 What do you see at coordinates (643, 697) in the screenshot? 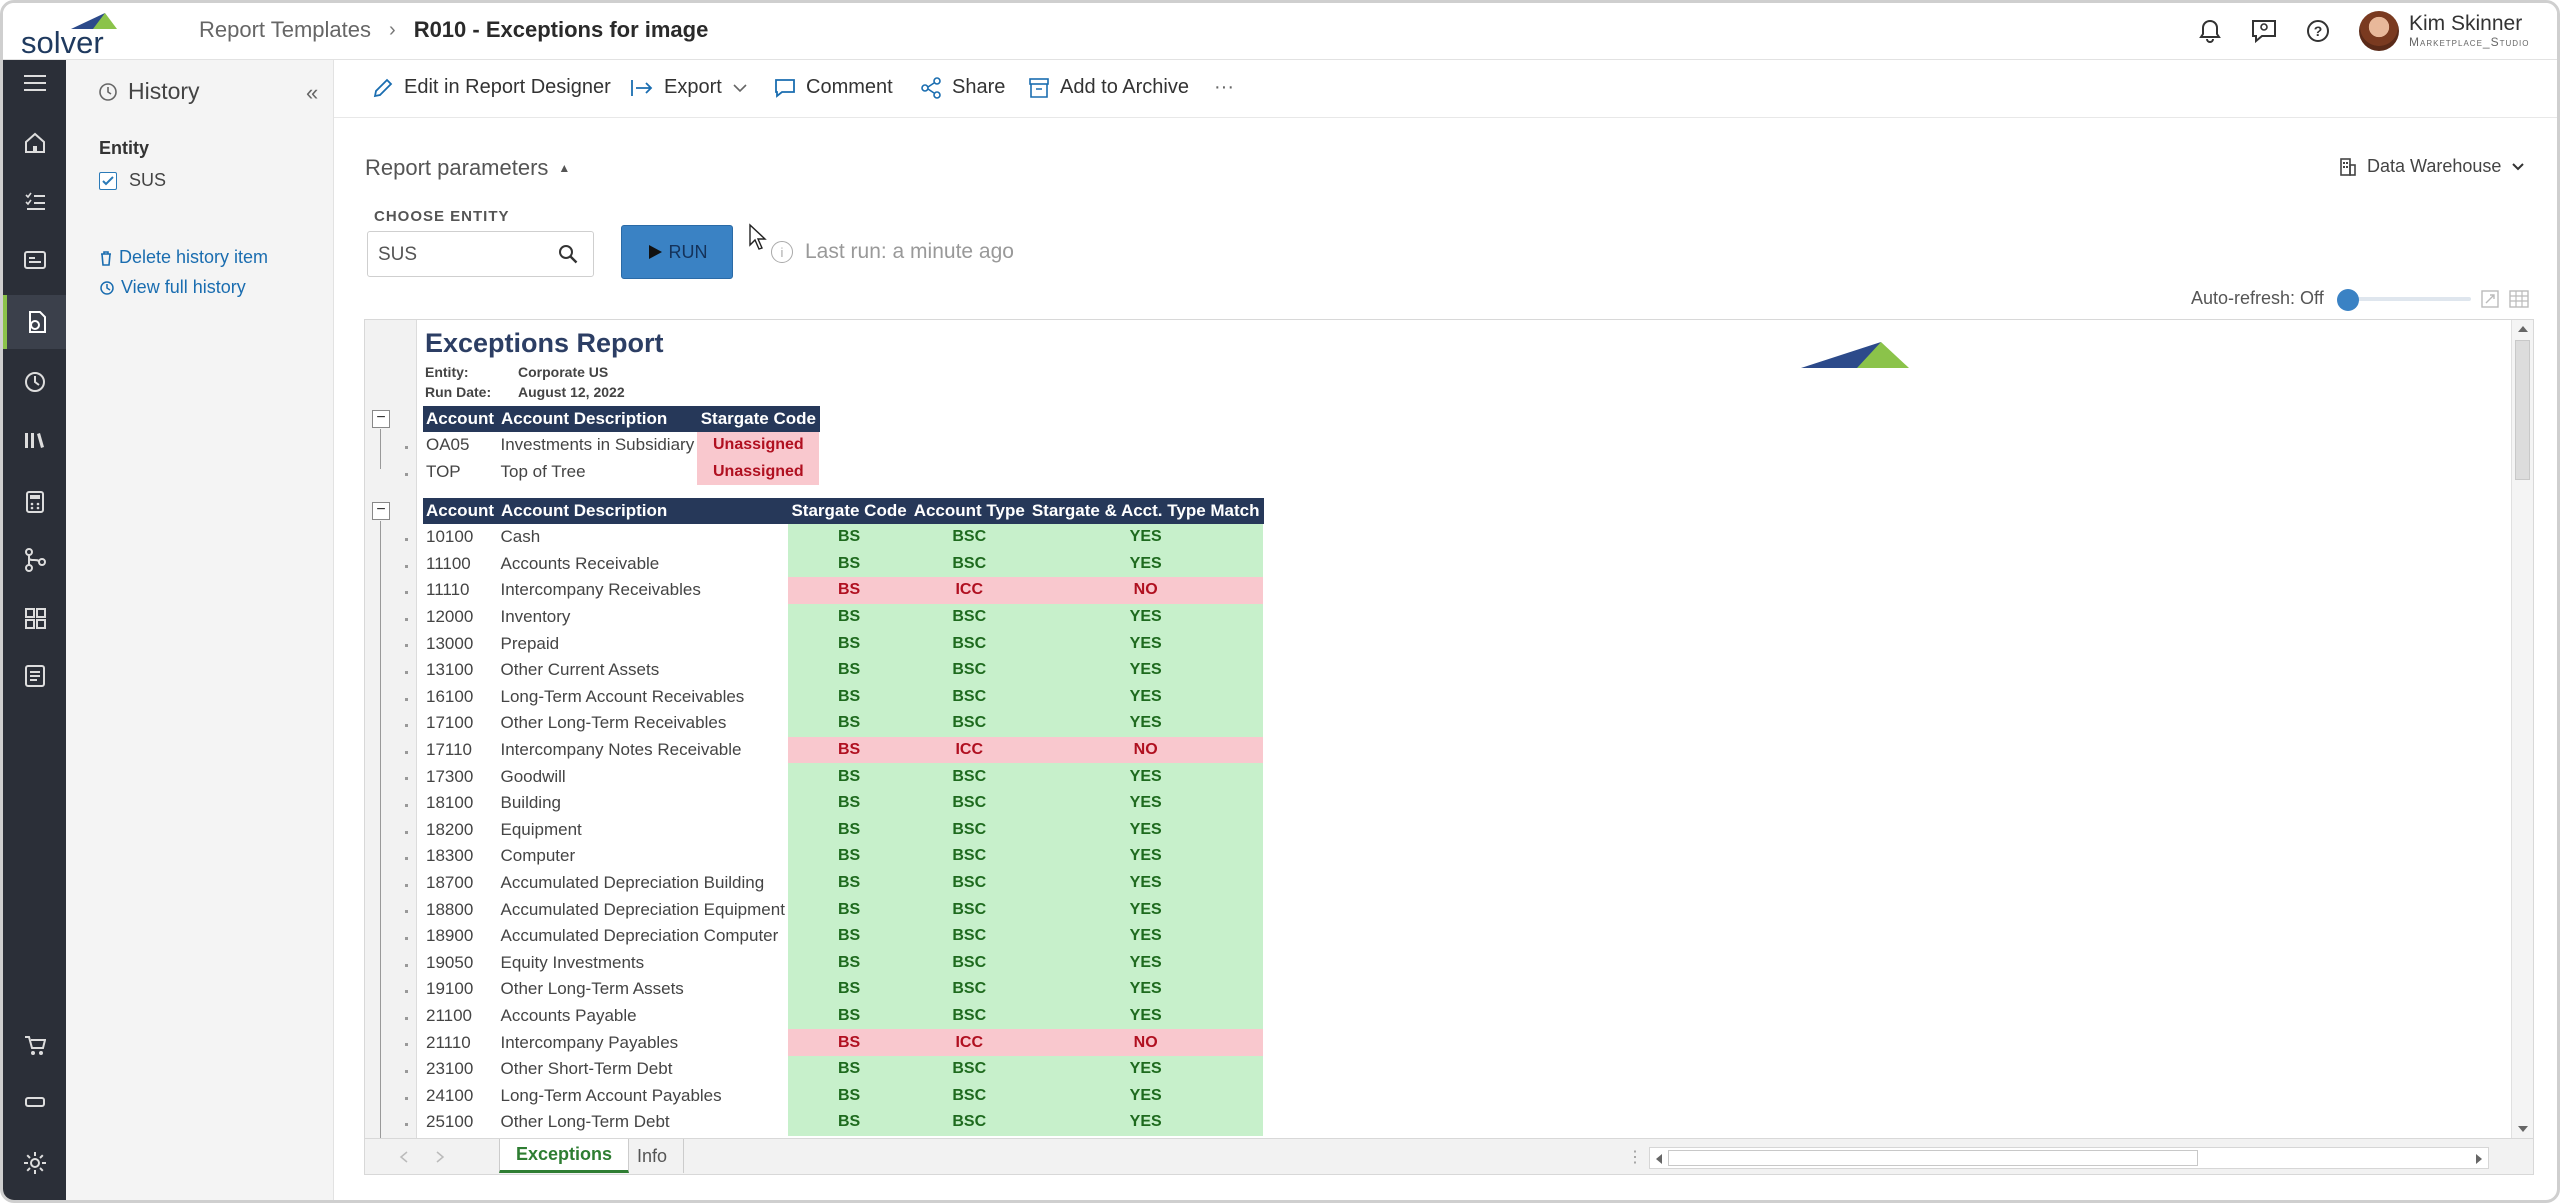
I see `description-cell: Long-Term Account Receivables` at bounding box center [643, 697].